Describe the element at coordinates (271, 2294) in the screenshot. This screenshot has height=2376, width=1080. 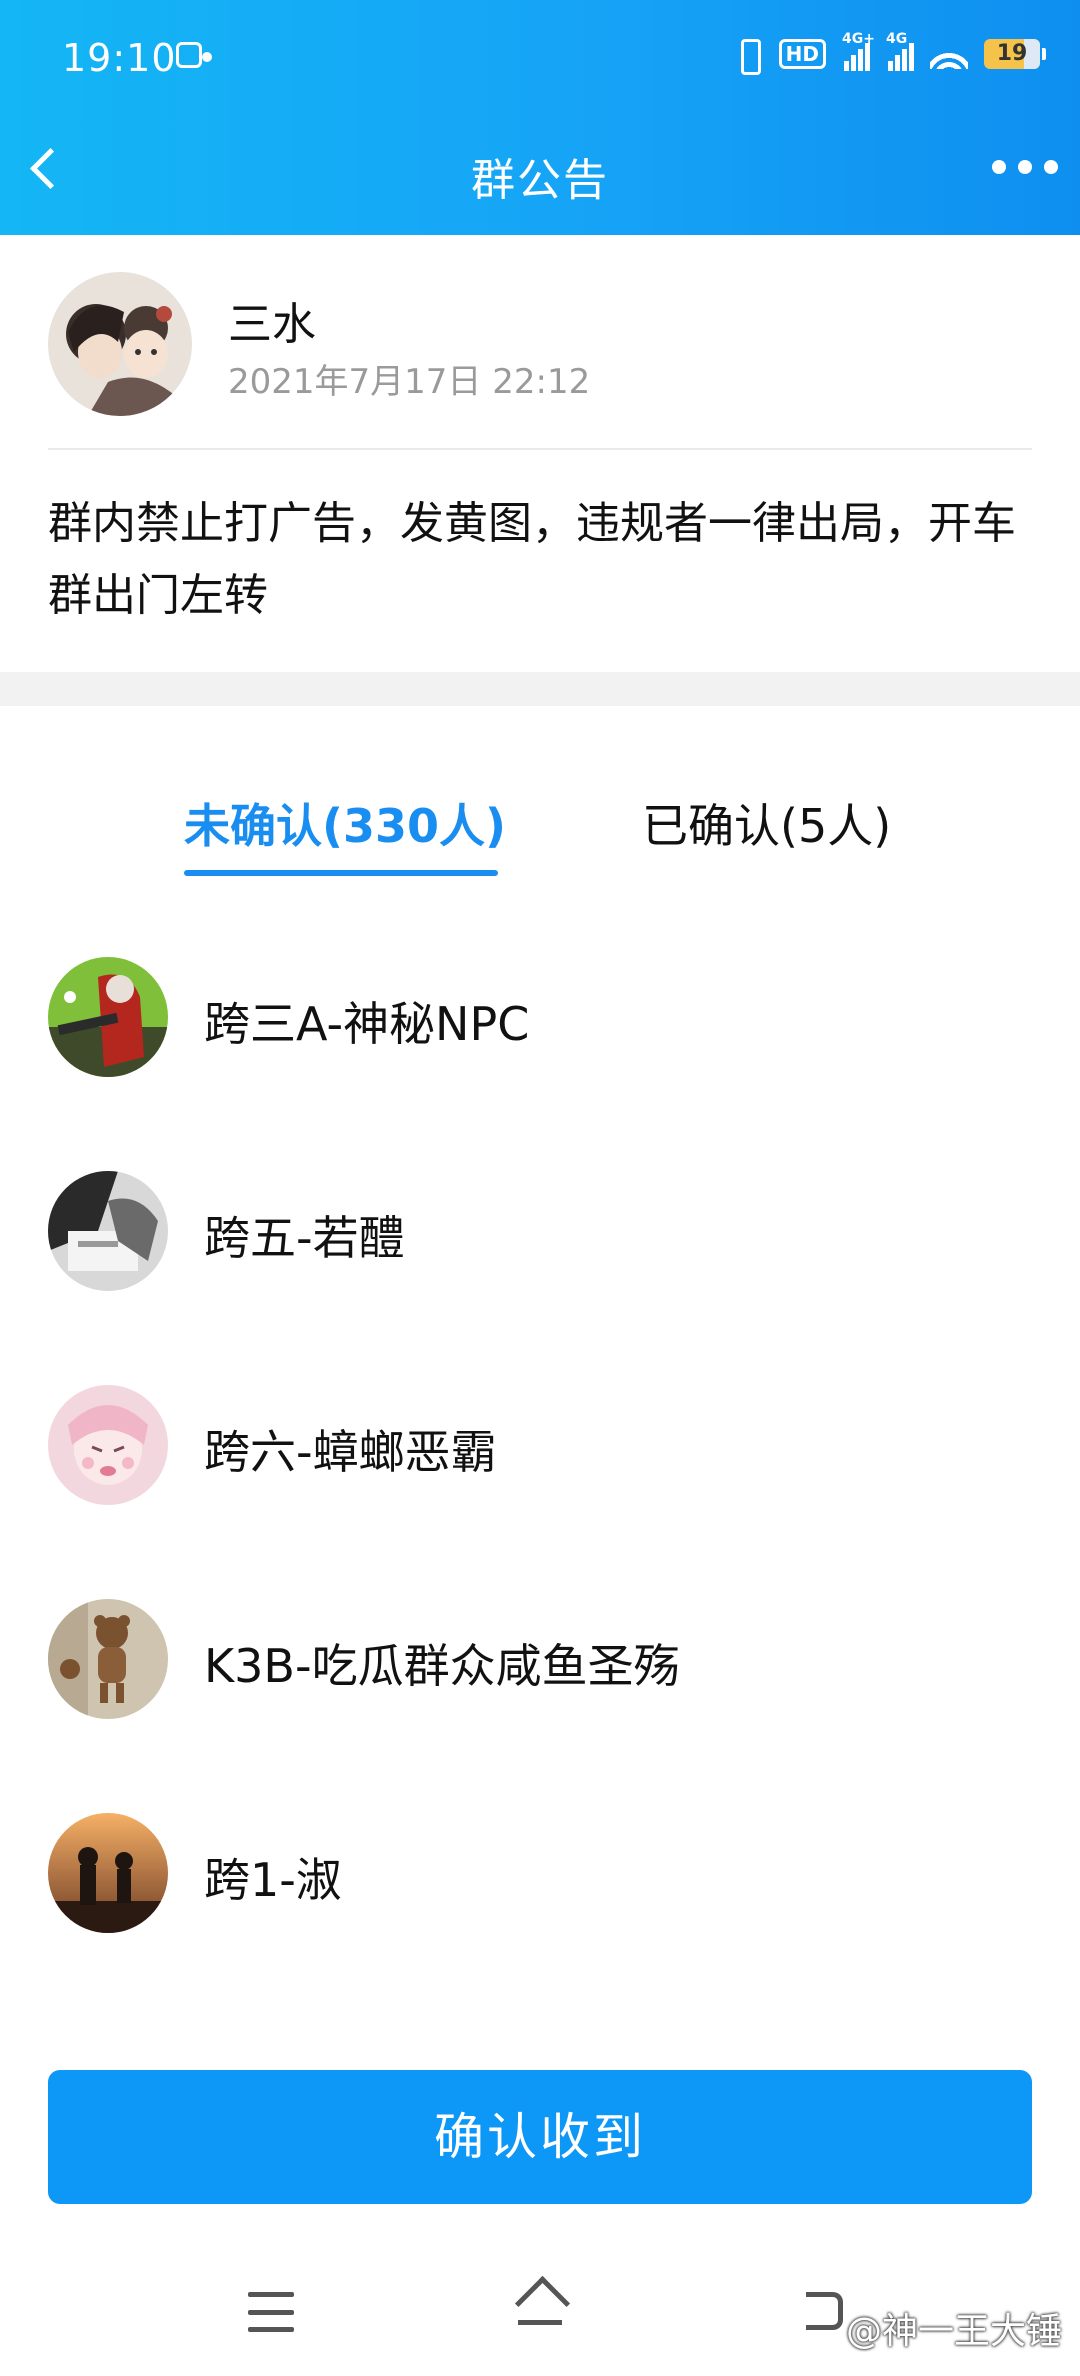
I see `menu-icon` at that location.